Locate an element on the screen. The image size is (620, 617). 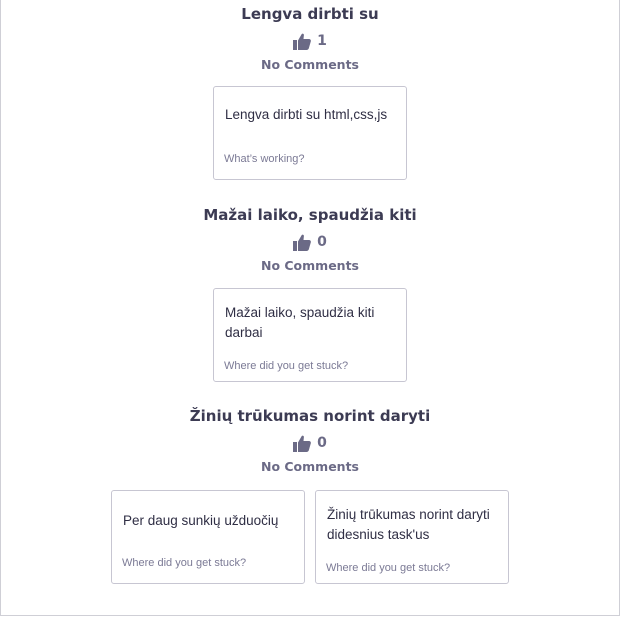
card-prompt: What’s working? is located at coordinates (264, 159).